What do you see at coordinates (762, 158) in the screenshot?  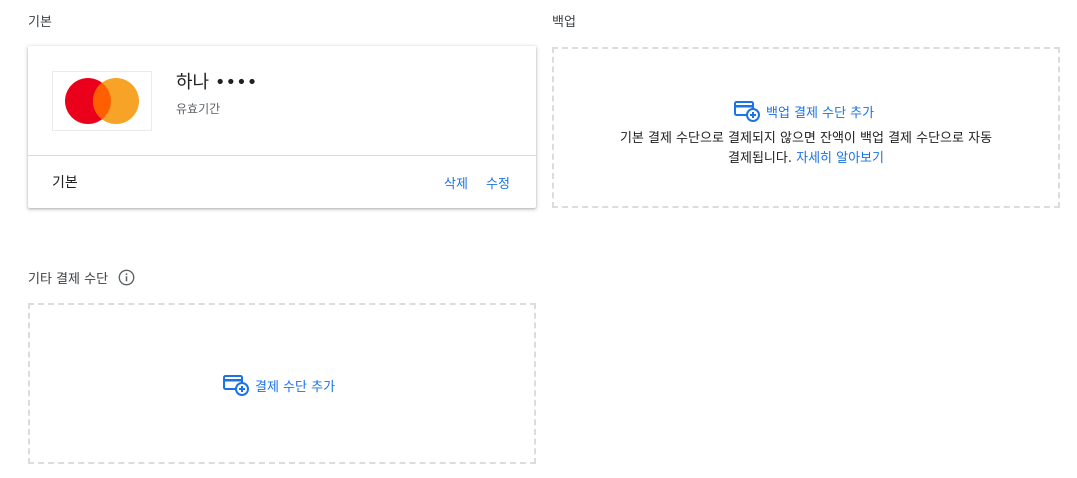 I see `backup-description-prefix: 결제됩니다.` at bounding box center [762, 158].